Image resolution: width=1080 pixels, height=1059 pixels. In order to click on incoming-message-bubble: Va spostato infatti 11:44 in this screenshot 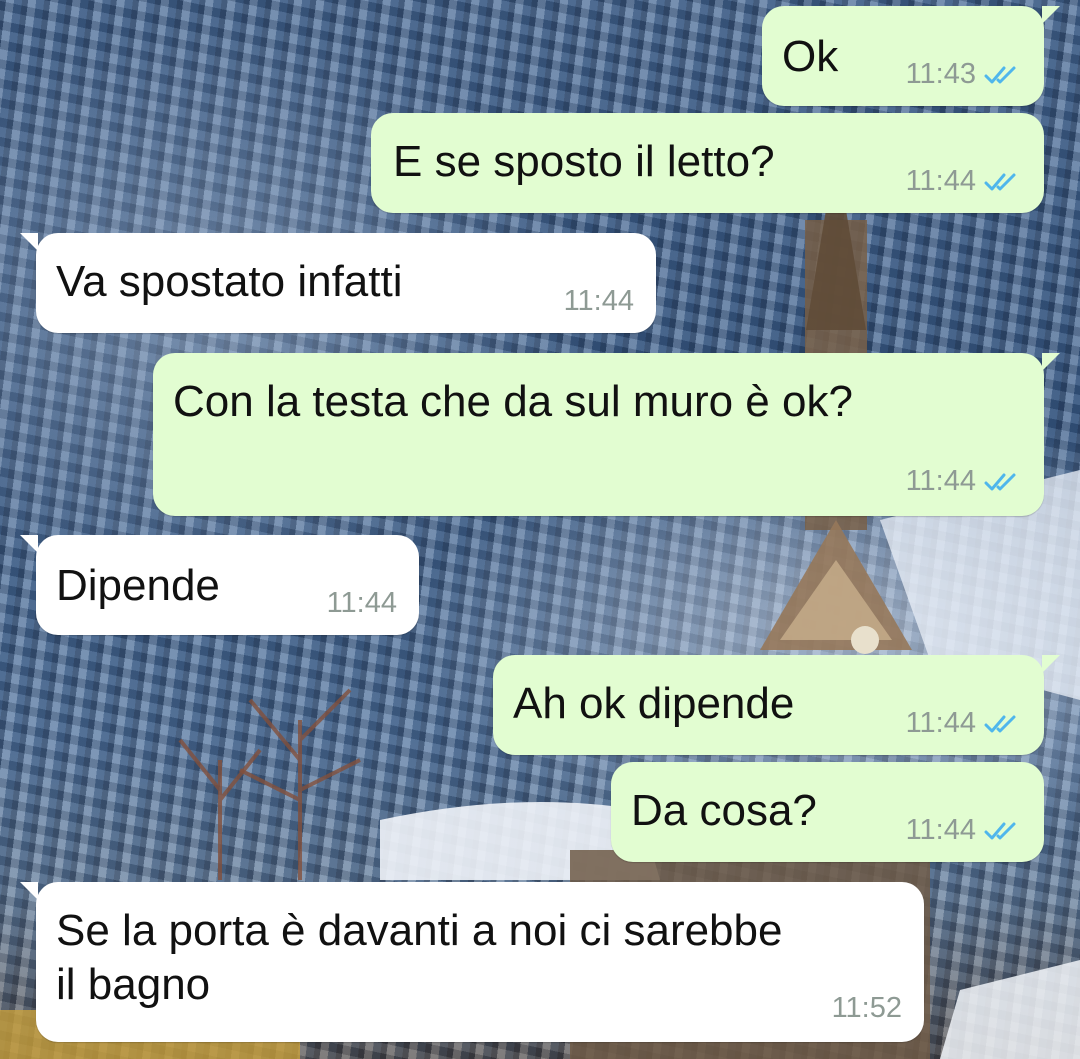, I will do `click(338, 283)`.